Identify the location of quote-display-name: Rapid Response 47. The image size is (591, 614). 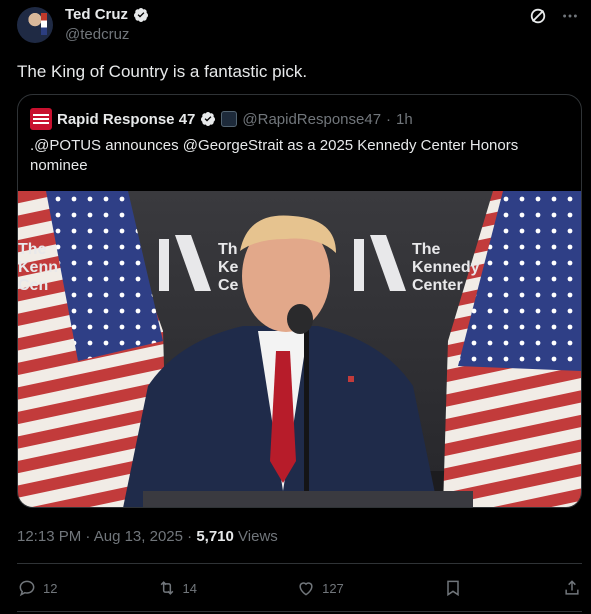
(126, 119).